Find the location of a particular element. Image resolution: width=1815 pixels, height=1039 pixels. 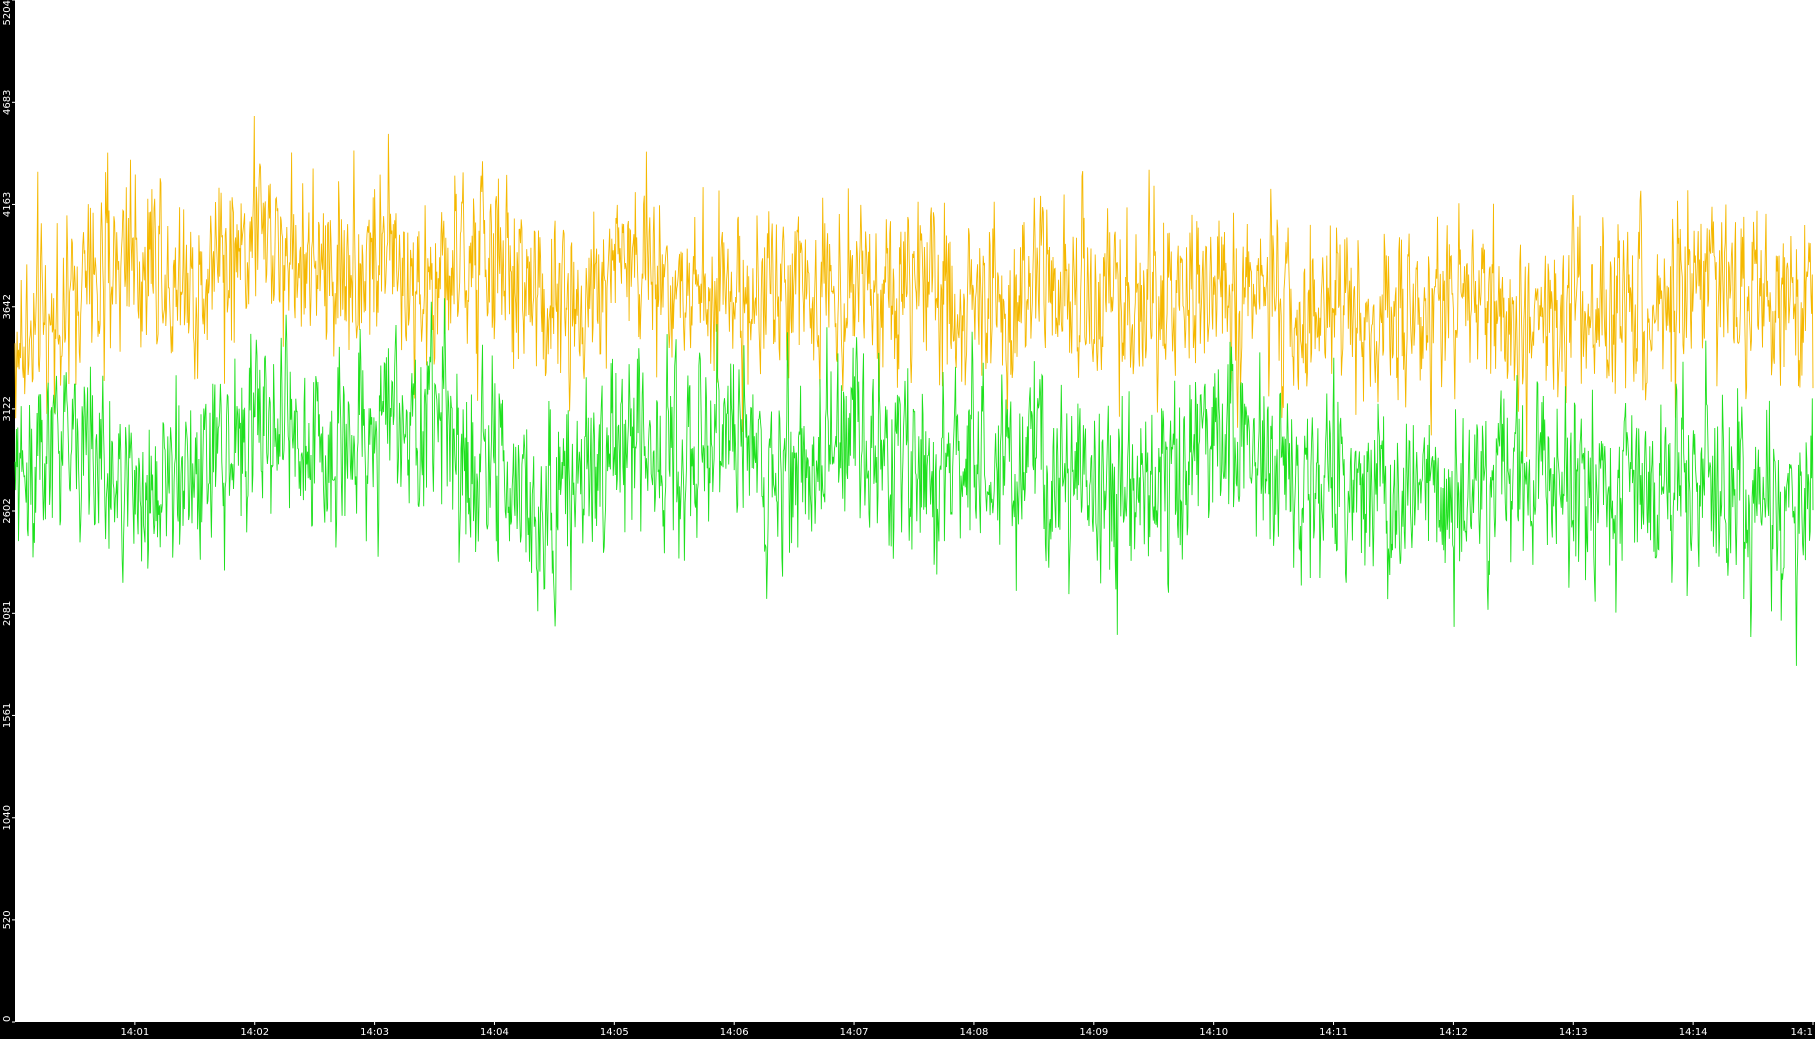

y-tick-label: 4683 is located at coordinates (7, 102).